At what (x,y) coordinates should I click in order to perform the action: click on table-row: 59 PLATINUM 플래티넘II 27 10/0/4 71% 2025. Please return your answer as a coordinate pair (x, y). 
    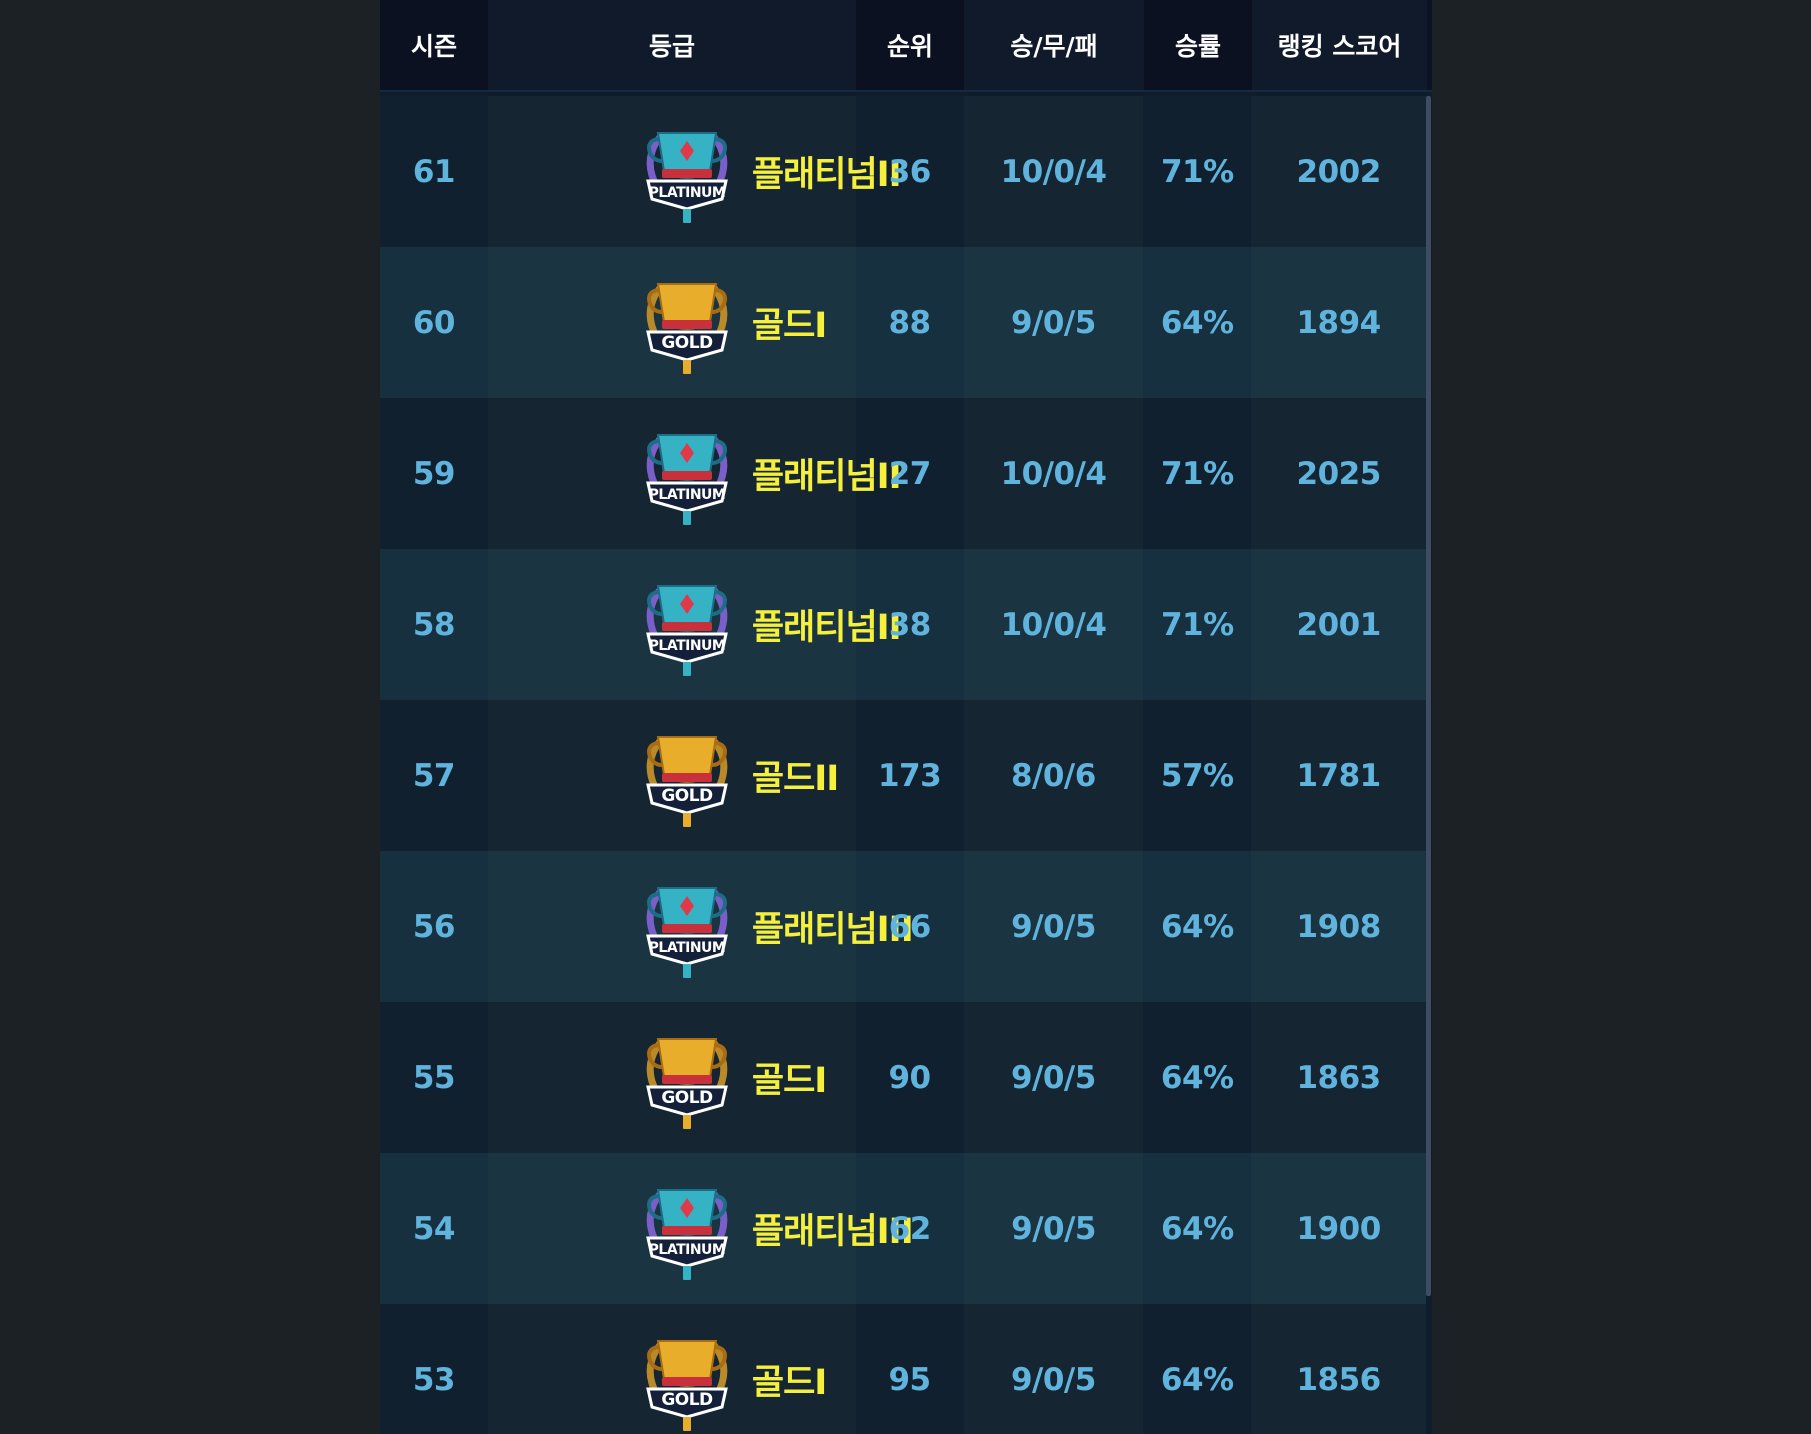
    Looking at the image, I should click on (903, 473).